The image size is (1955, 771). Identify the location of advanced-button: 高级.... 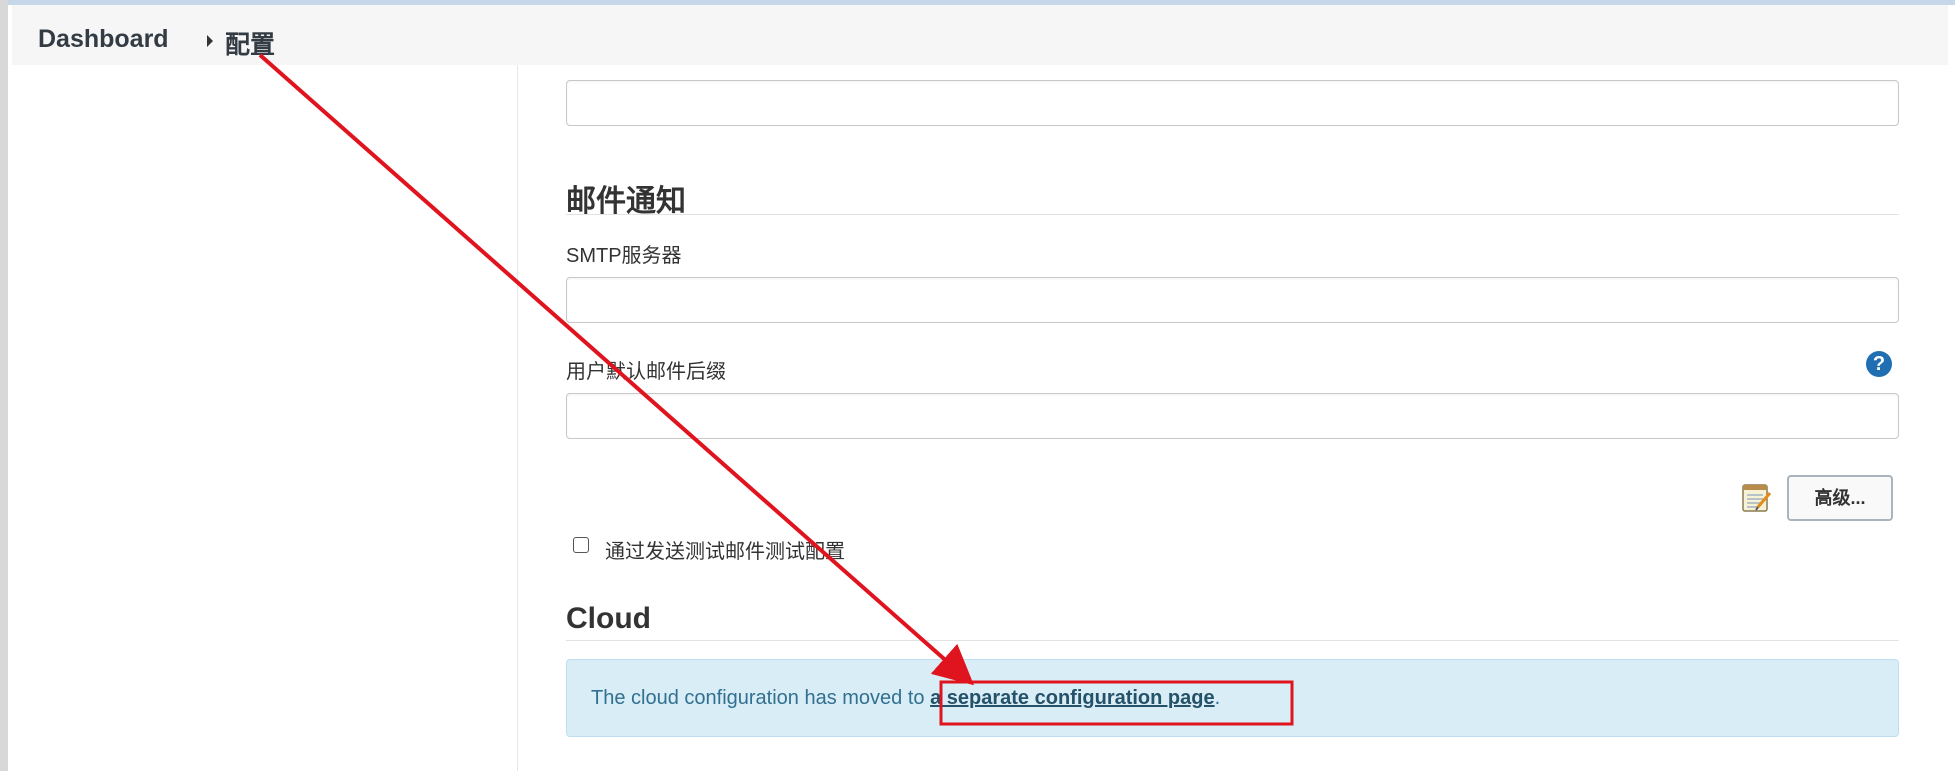
(1840, 498).